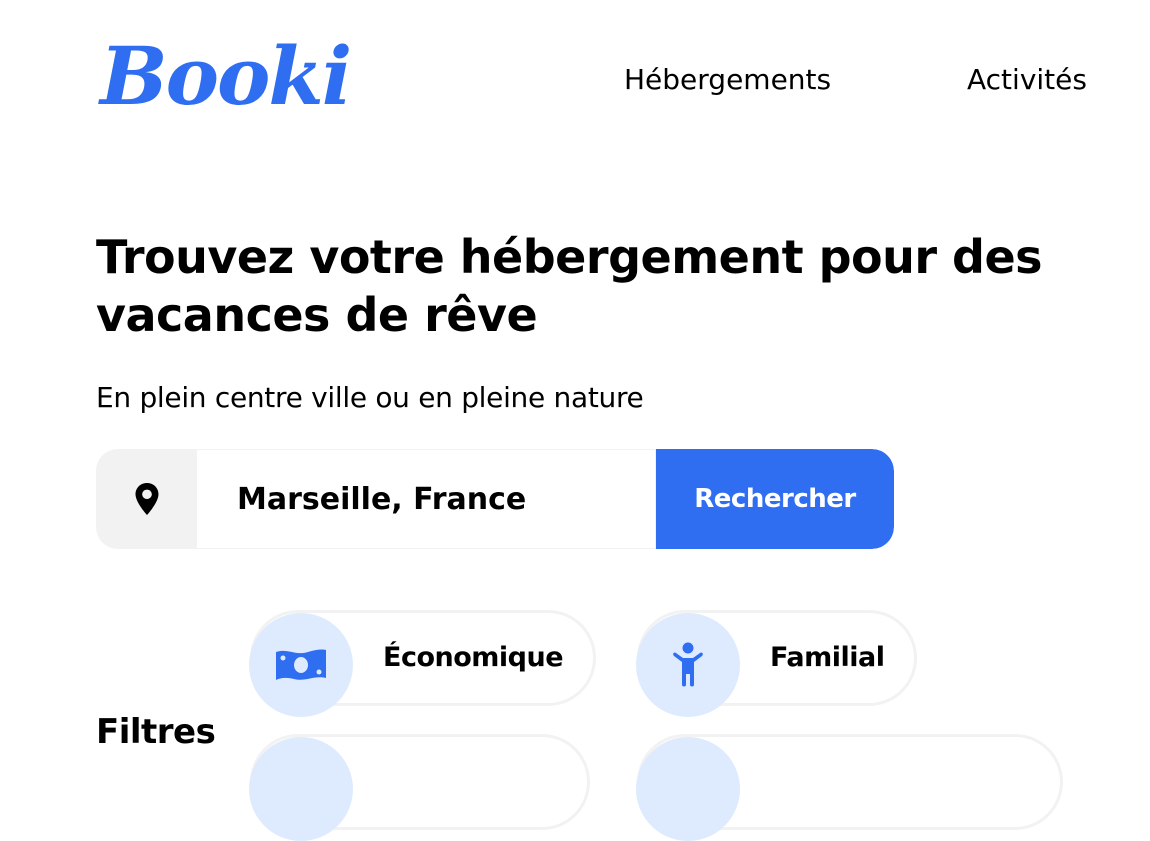  I want to click on main-nav: Hébergements Activités, so click(575, 80).